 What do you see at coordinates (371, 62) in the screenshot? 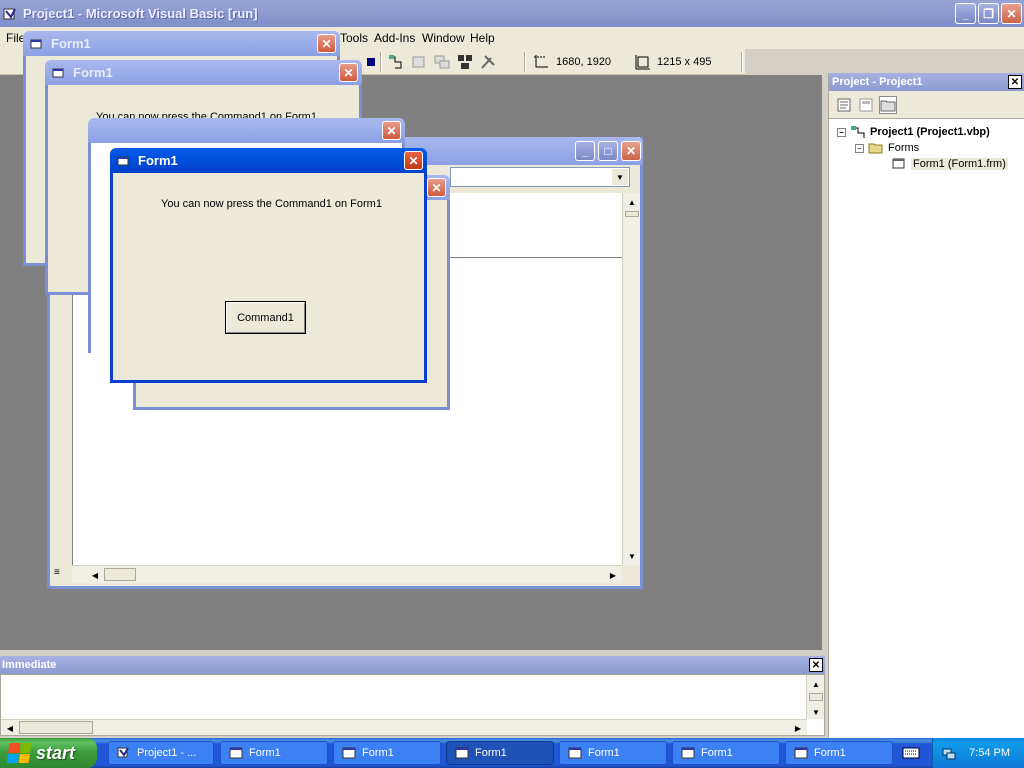
I see `stop-icon` at bounding box center [371, 62].